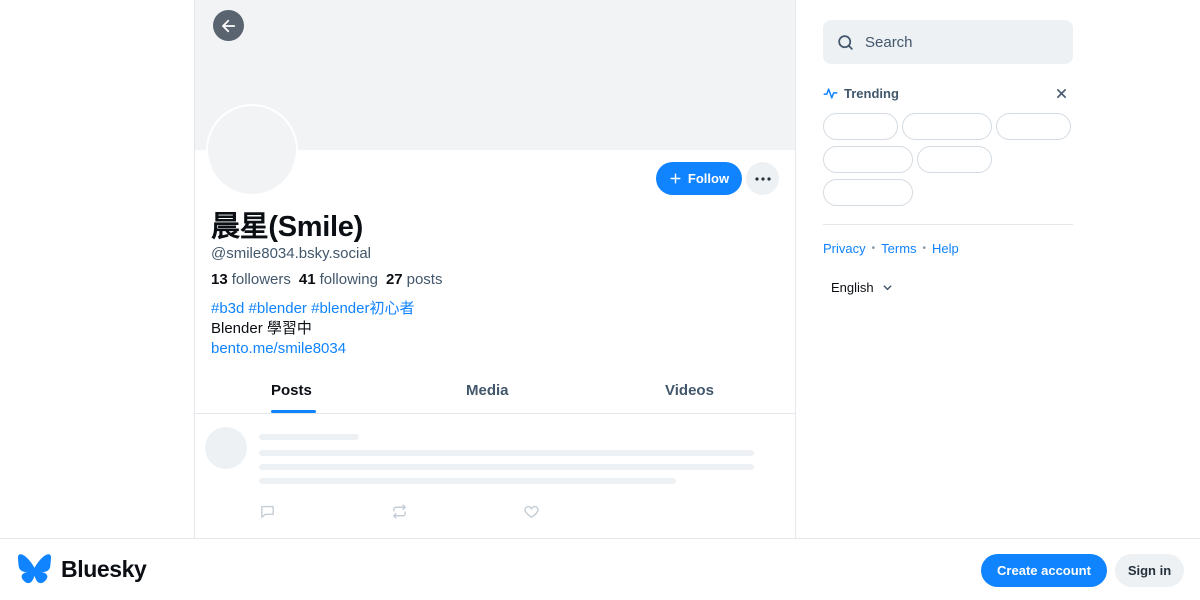 The width and height of the screenshot is (1200, 600). What do you see at coordinates (267, 511) in the screenshot?
I see `reply-icon` at bounding box center [267, 511].